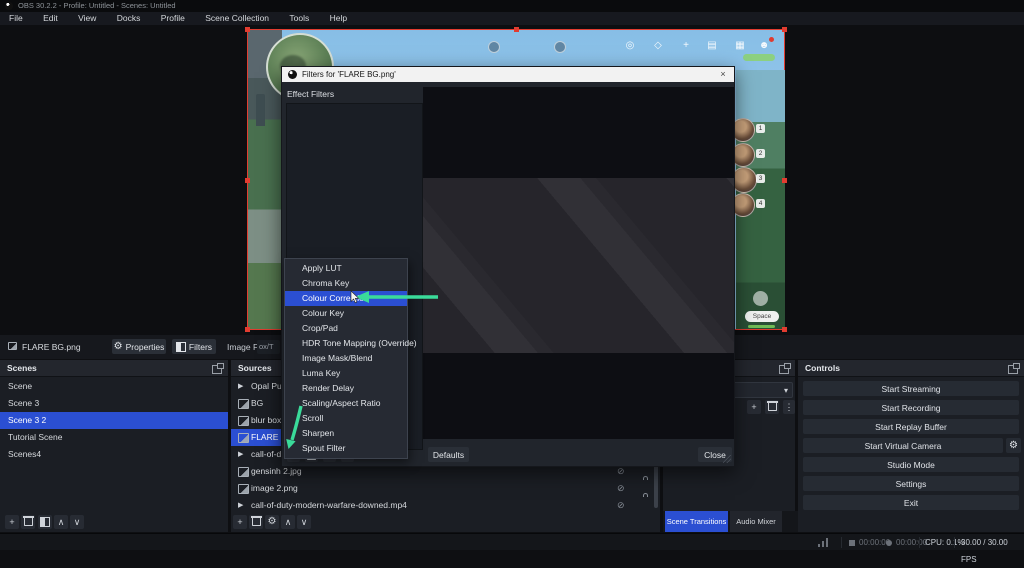 This screenshot has height=568, width=1024. What do you see at coordinates (16, 18) in the screenshot?
I see `menu-file: File` at bounding box center [16, 18].